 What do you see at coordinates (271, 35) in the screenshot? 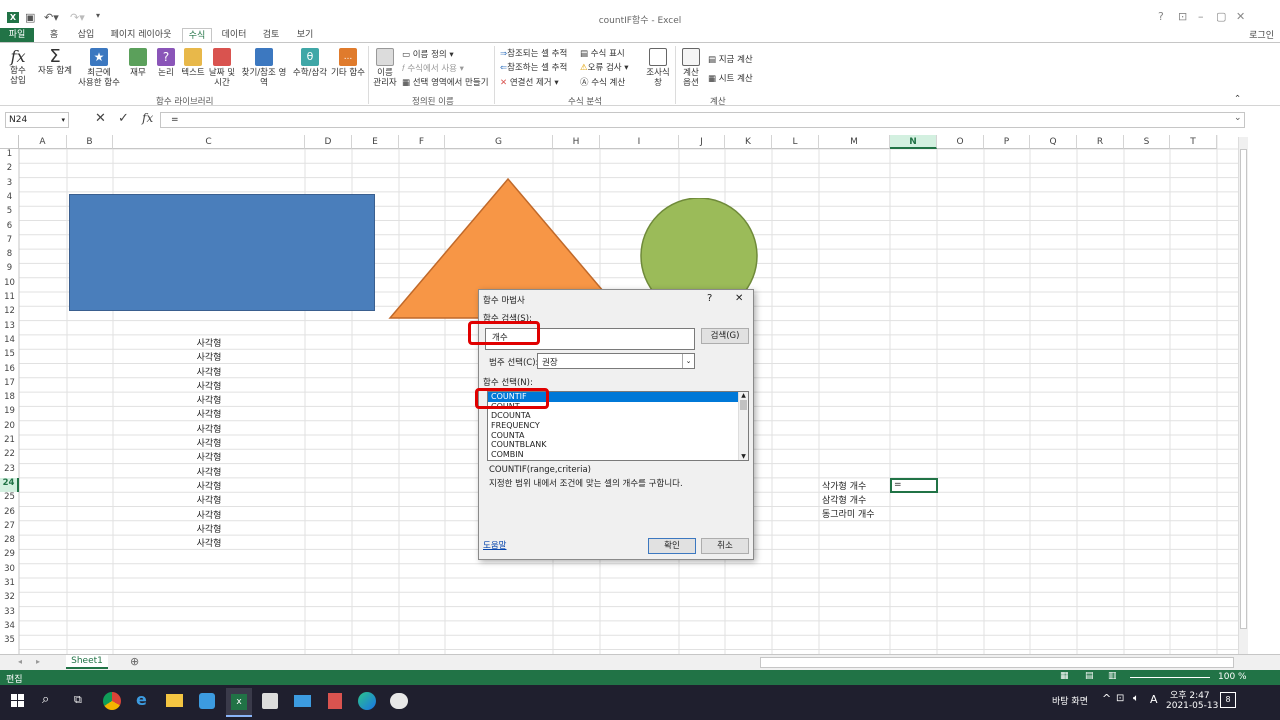
I see `tab-review: 검토` at bounding box center [271, 35].